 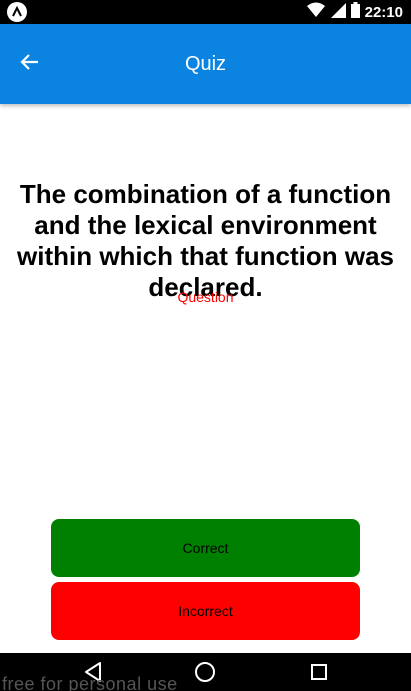 What do you see at coordinates (383, 12) in the screenshot?
I see `status-time: 22:10` at bounding box center [383, 12].